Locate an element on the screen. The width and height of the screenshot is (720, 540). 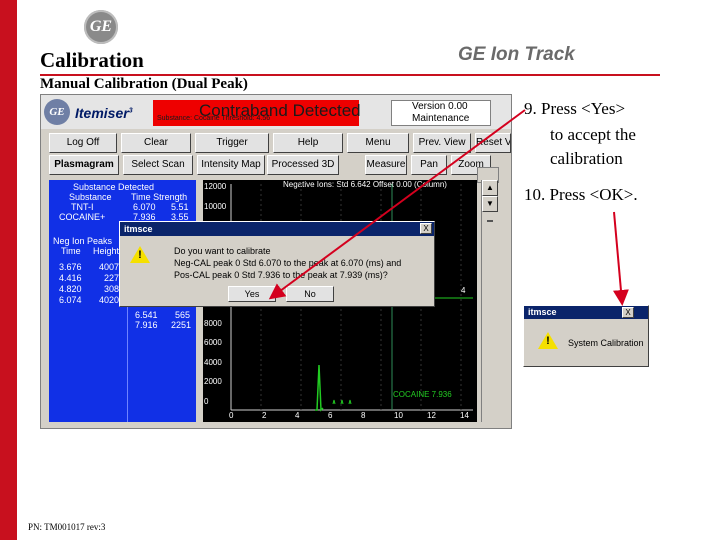
arrow-to-ok is located at coordinates (620, 258).